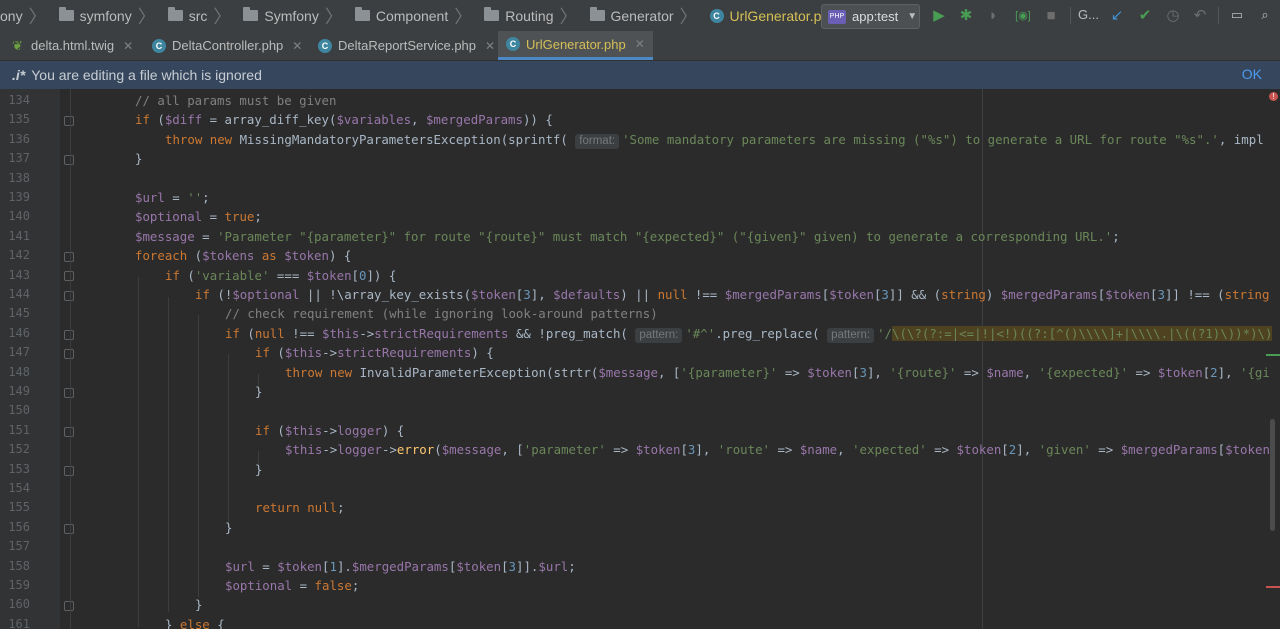  Describe the element at coordinates (19, 565) in the screenshot. I see `line-number: 158` at that location.